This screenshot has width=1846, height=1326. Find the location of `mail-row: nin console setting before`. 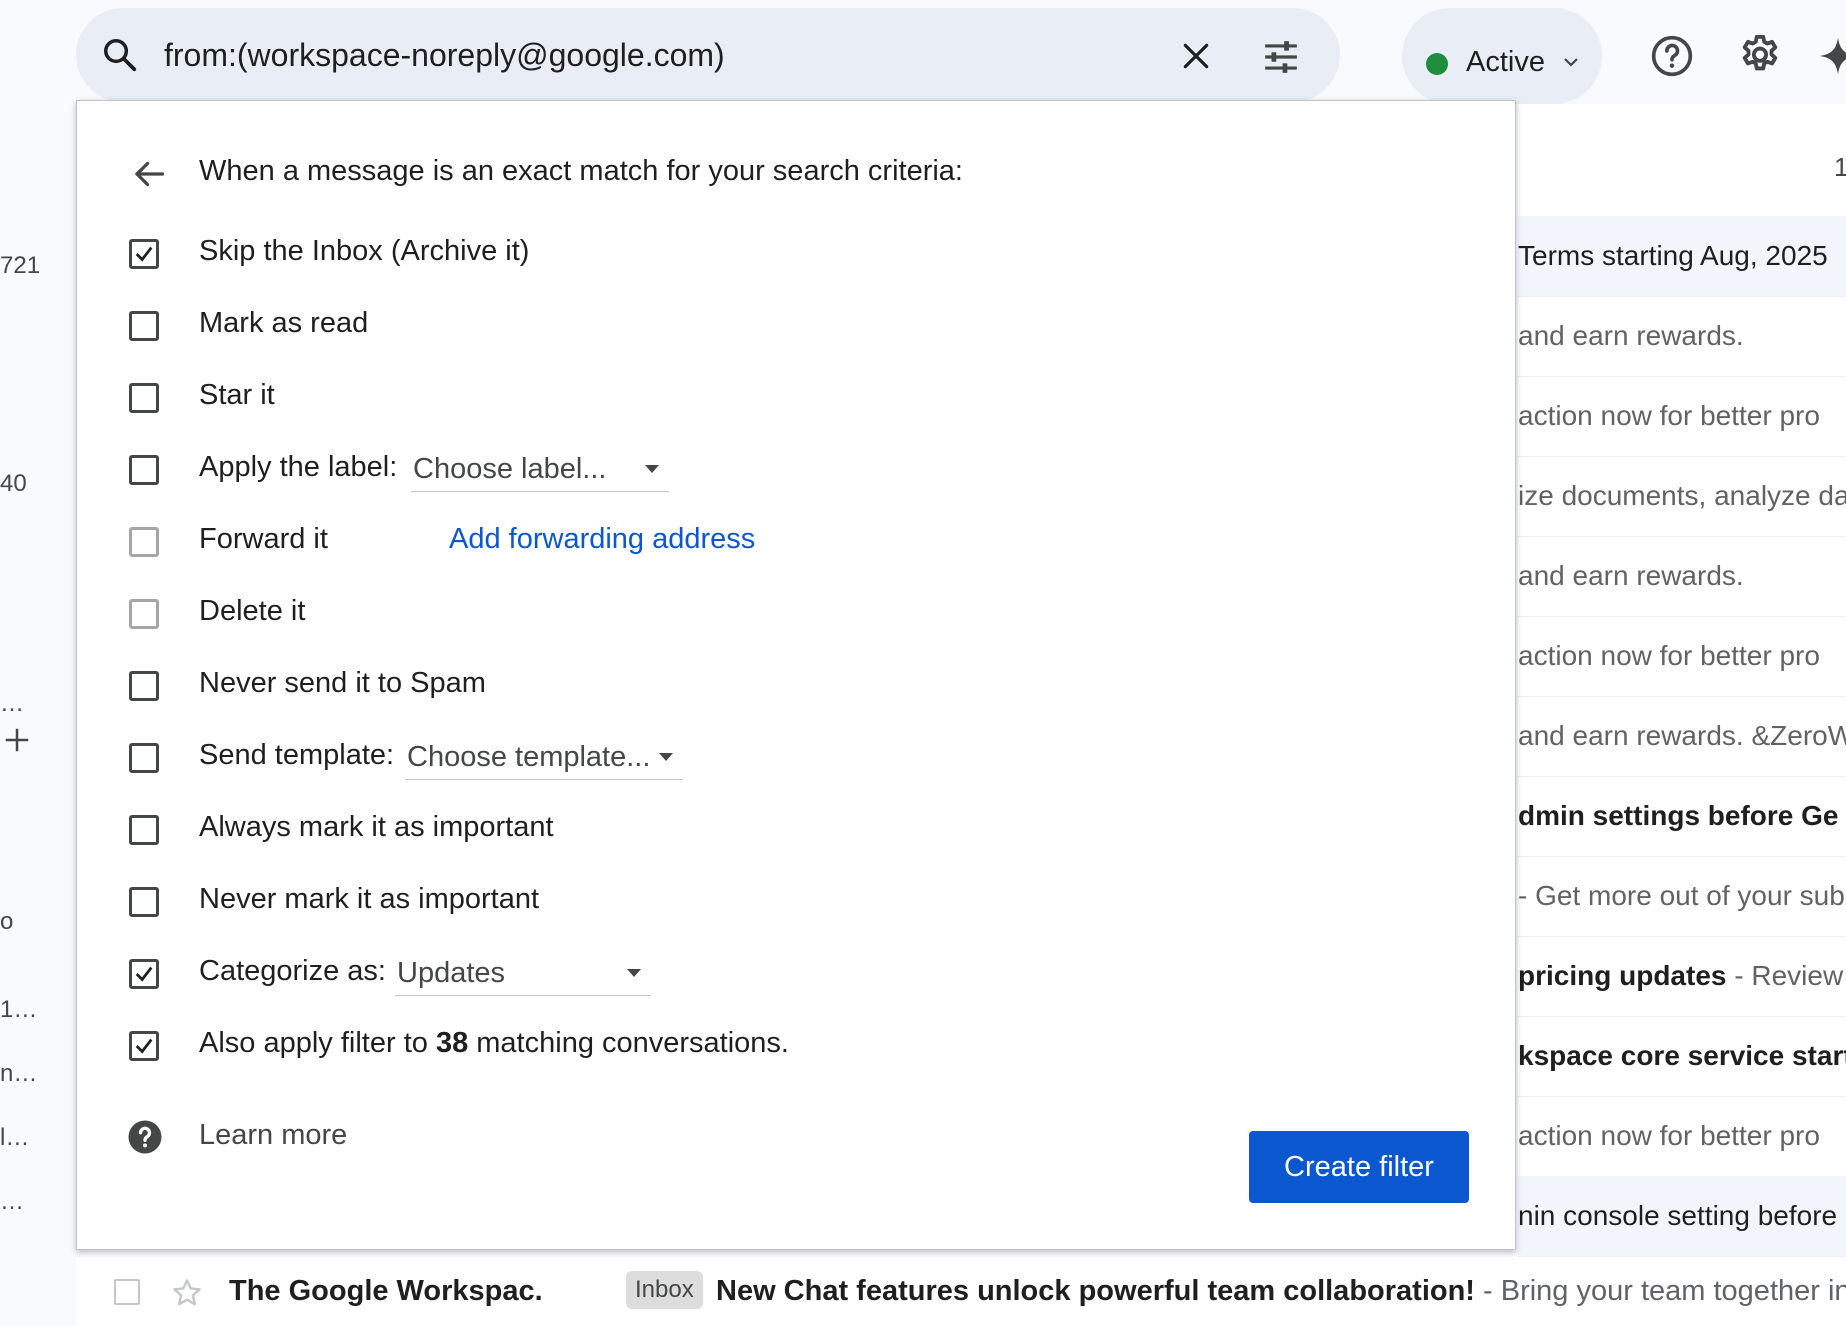

mail-row: nin console setting before is located at coordinates (1682, 1216).